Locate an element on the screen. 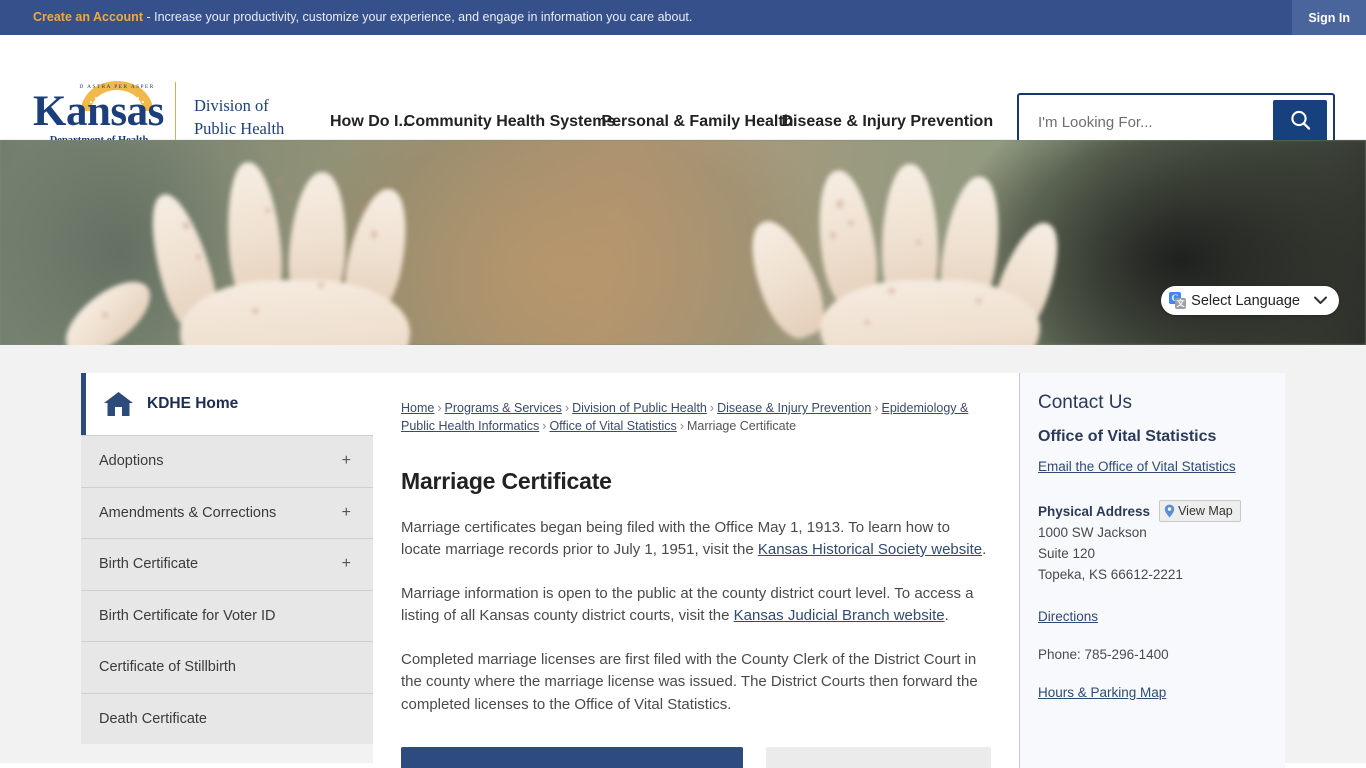  sidebar-item-birth-certificate-voter-id: Birth Certificate for Voter ID is located at coordinates (227, 615).